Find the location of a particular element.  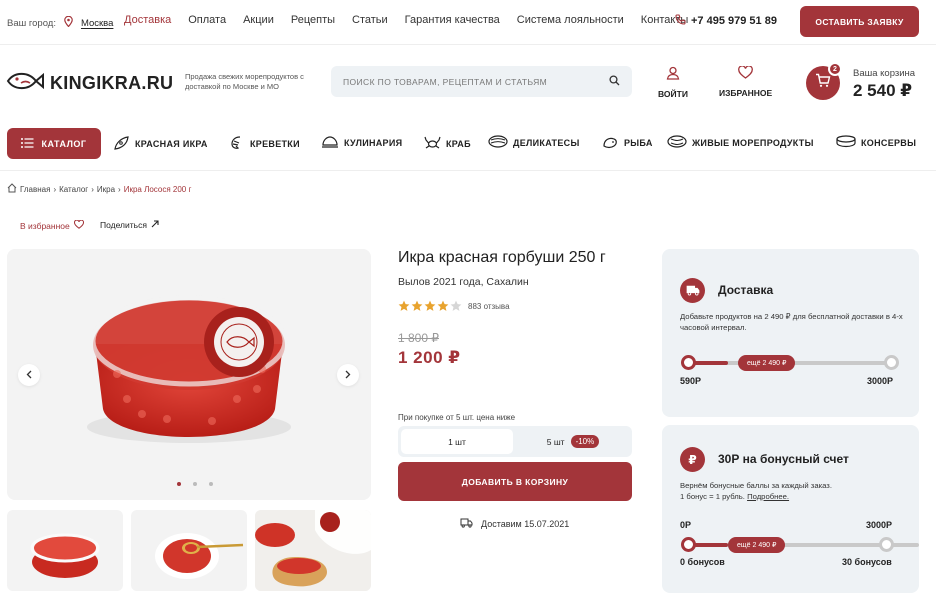

search-bar: ПОИСК ПО ТОВАРАМ, РЕЦЕПТАМ И СТАТЬЯМ is located at coordinates (481, 81).